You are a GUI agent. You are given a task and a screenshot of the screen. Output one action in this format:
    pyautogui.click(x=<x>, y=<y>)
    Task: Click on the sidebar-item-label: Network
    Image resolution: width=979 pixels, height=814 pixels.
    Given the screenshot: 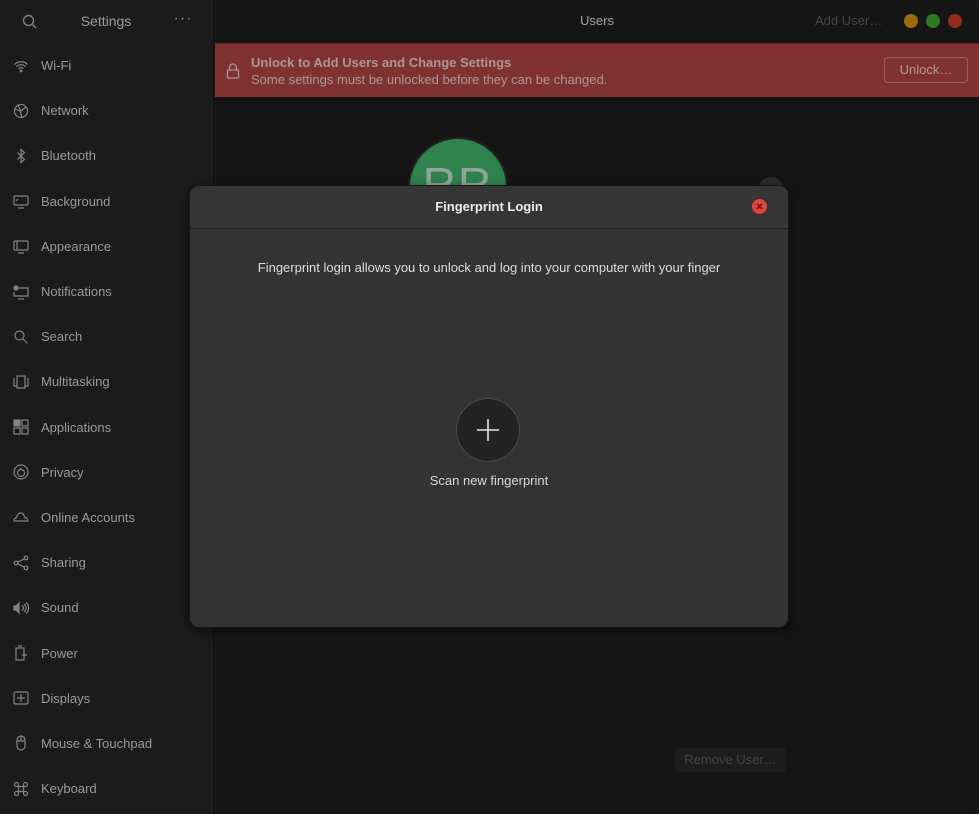 What is the action you would take?
    pyautogui.click(x=65, y=111)
    